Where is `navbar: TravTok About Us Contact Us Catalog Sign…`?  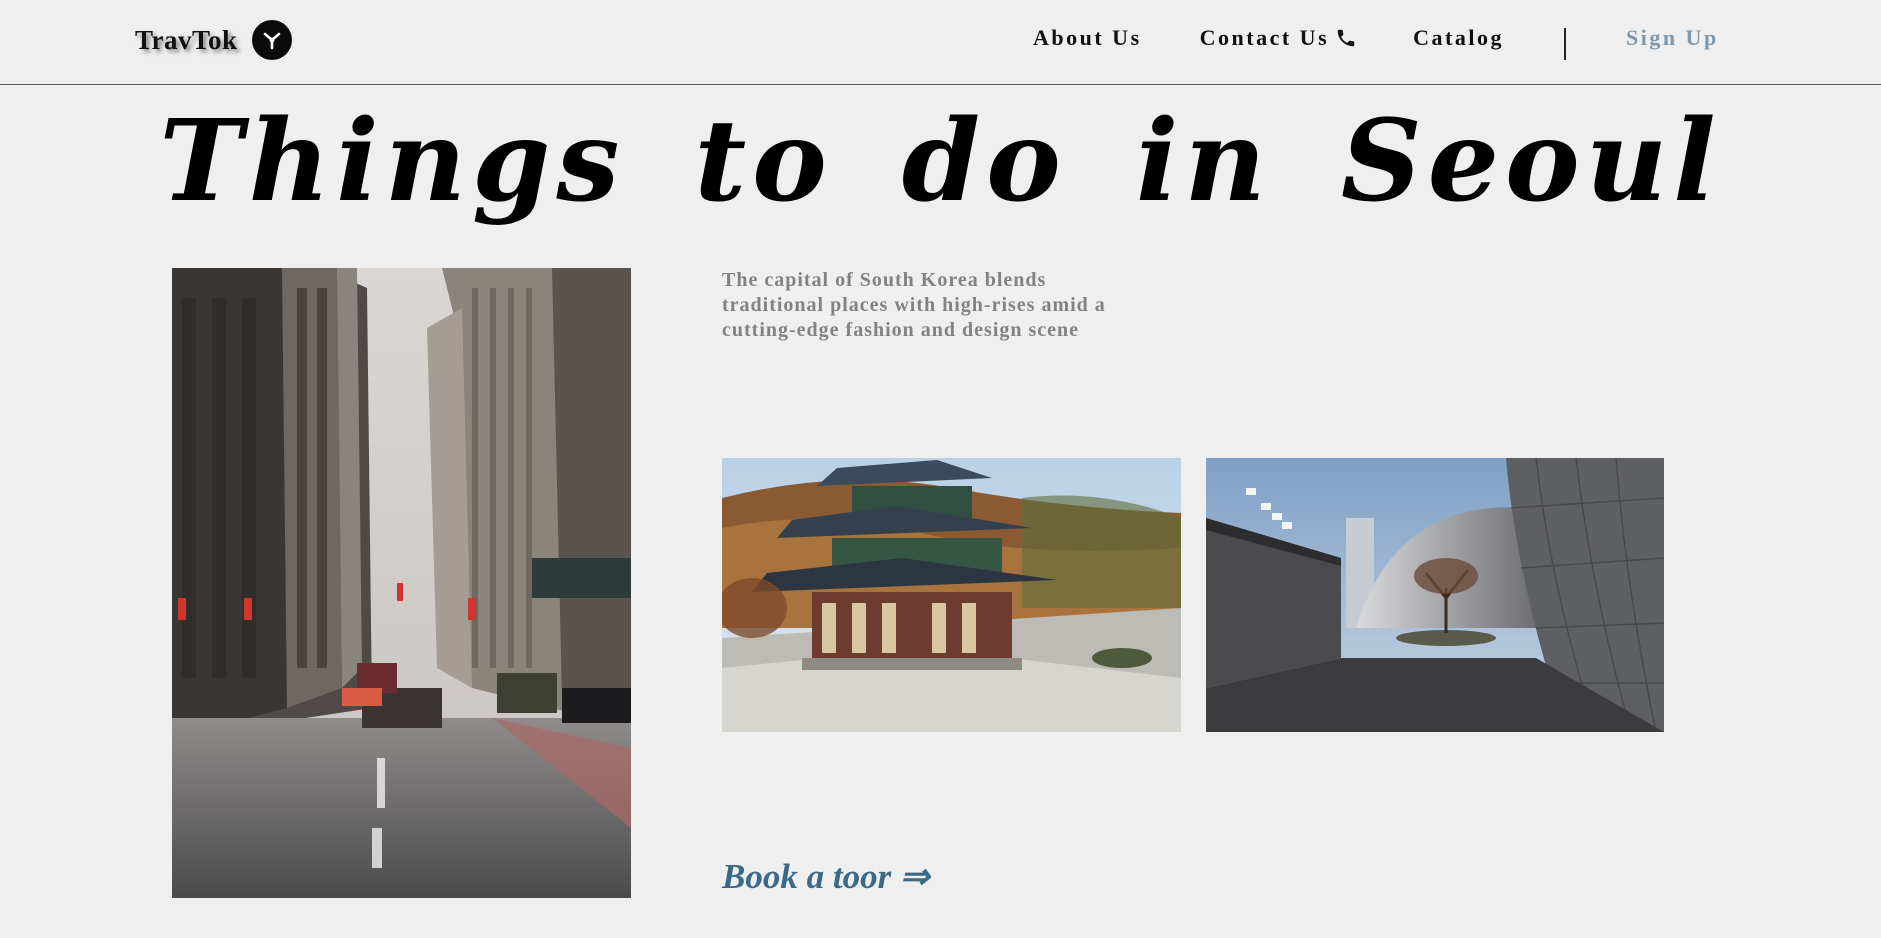 navbar: TravTok About Us Contact Us Catalog Sign… is located at coordinates (940, 42).